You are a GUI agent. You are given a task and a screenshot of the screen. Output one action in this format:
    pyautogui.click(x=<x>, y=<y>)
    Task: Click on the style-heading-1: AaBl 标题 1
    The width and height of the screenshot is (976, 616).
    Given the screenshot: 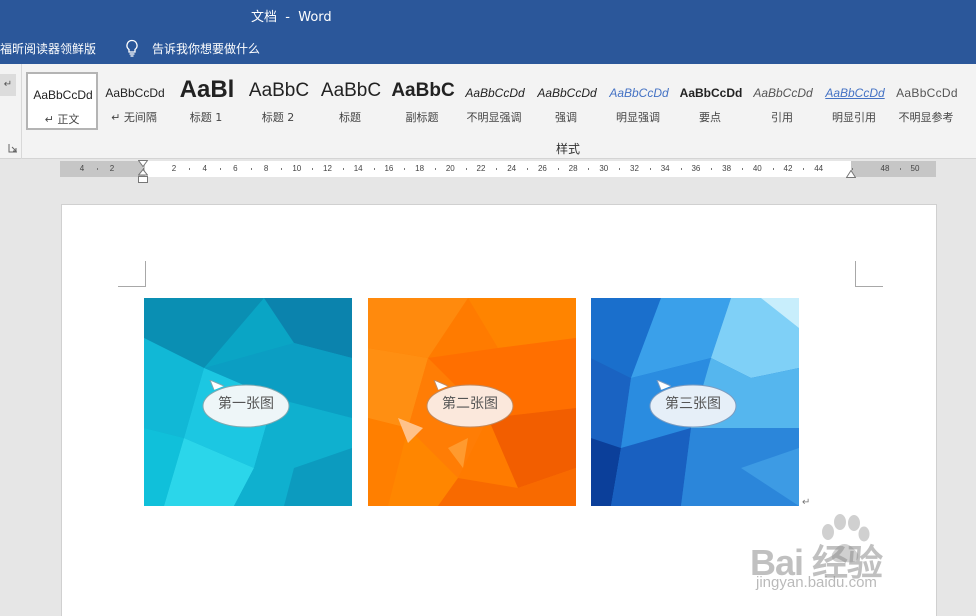 What is the action you would take?
    pyautogui.click(x=206, y=101)
    